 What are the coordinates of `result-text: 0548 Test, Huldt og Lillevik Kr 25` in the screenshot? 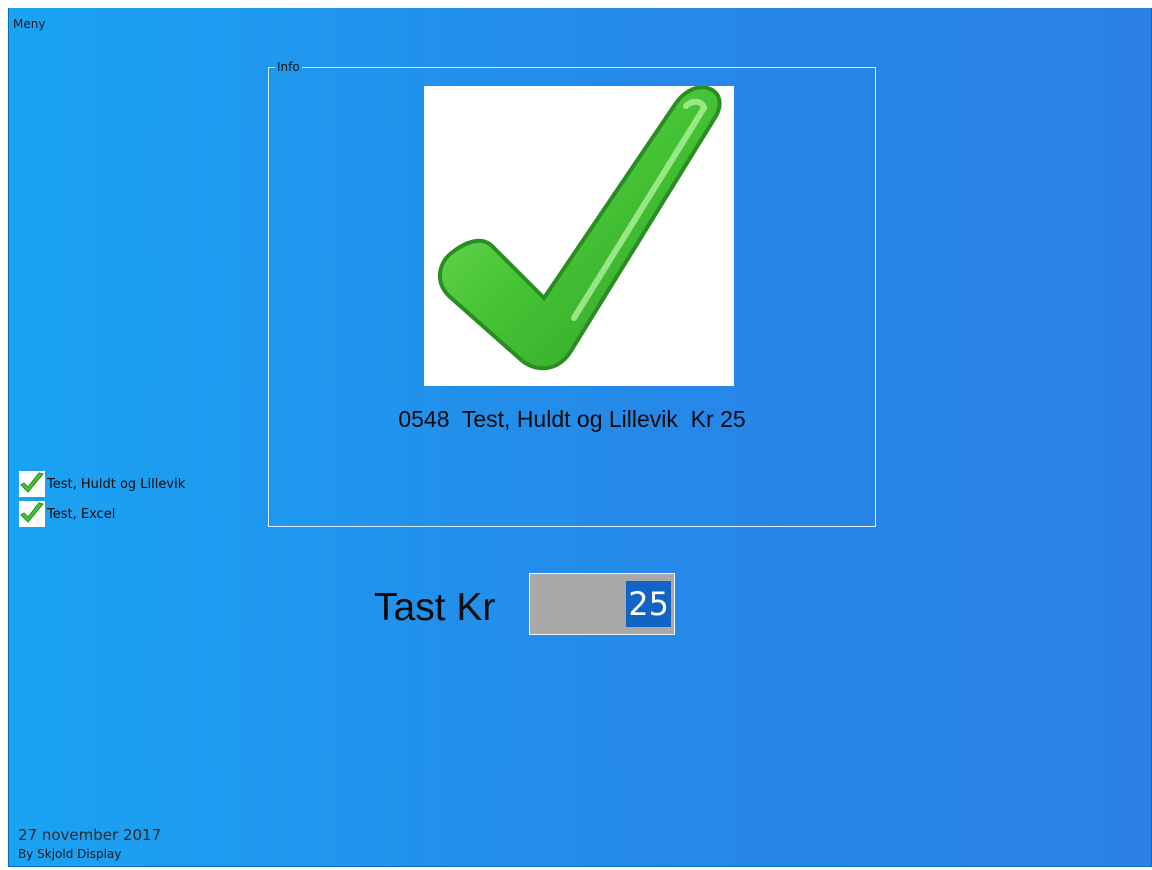 It's located at (572, 419).